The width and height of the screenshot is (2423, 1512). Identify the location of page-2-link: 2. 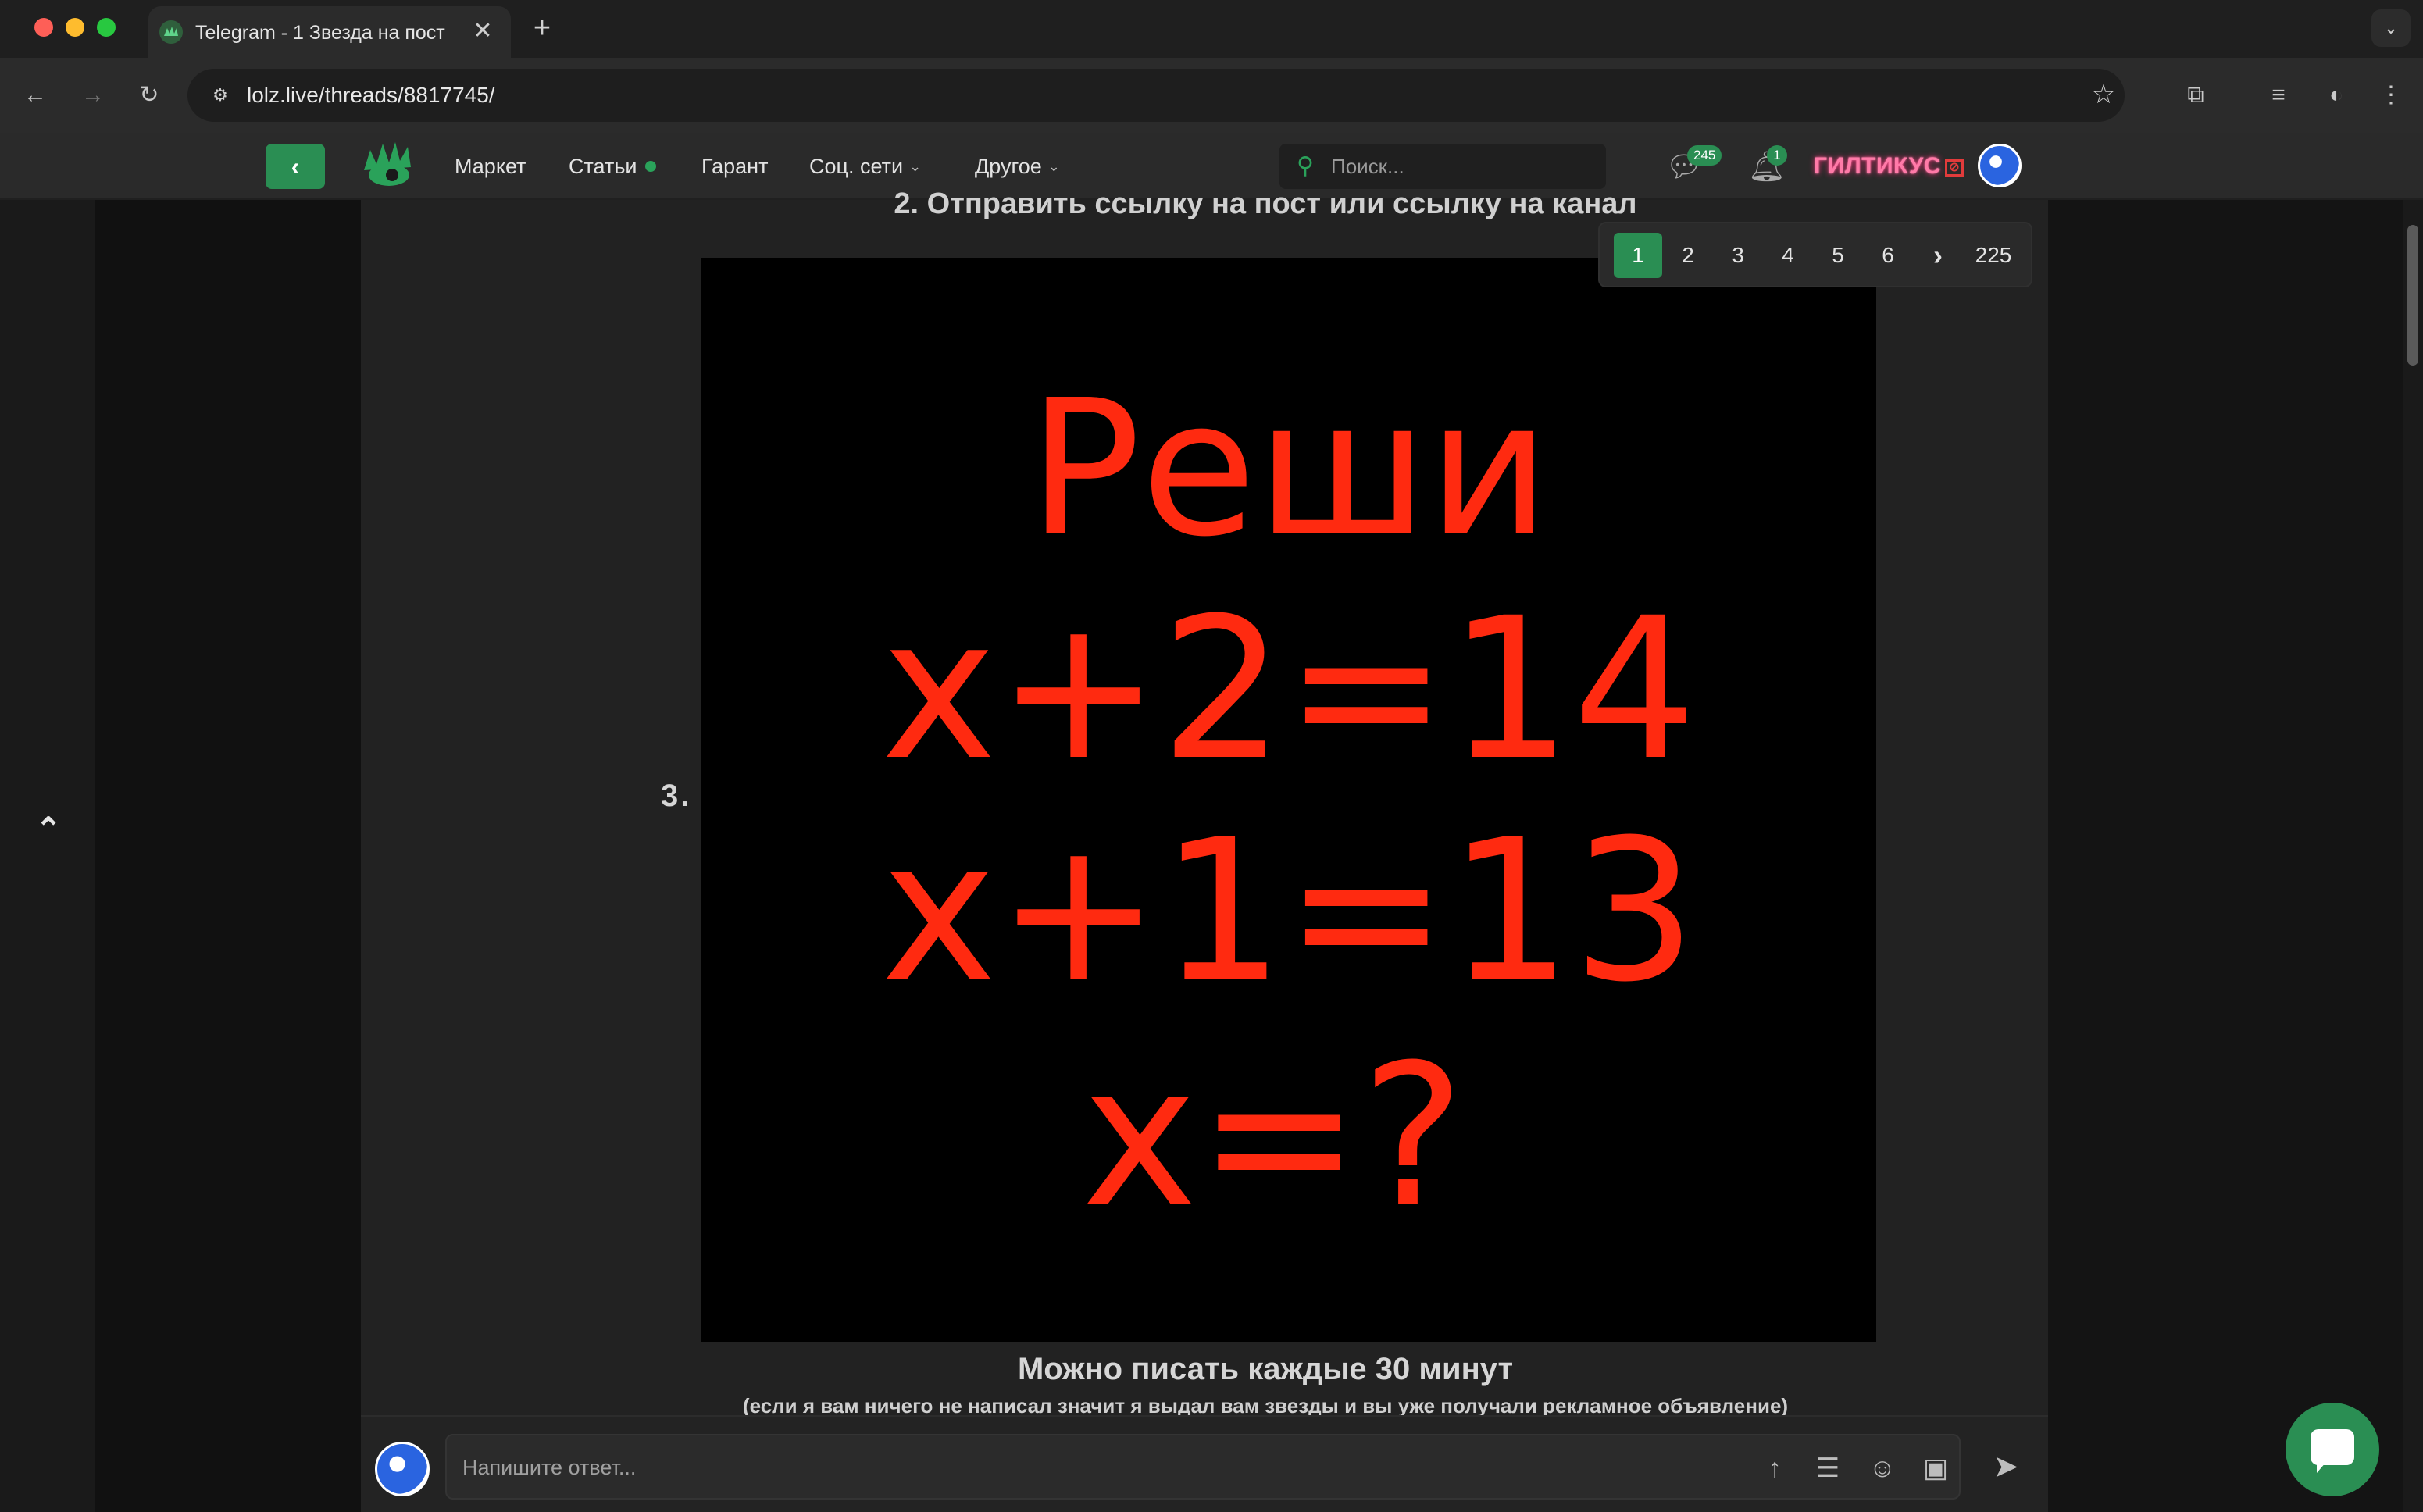
(1688, 255).